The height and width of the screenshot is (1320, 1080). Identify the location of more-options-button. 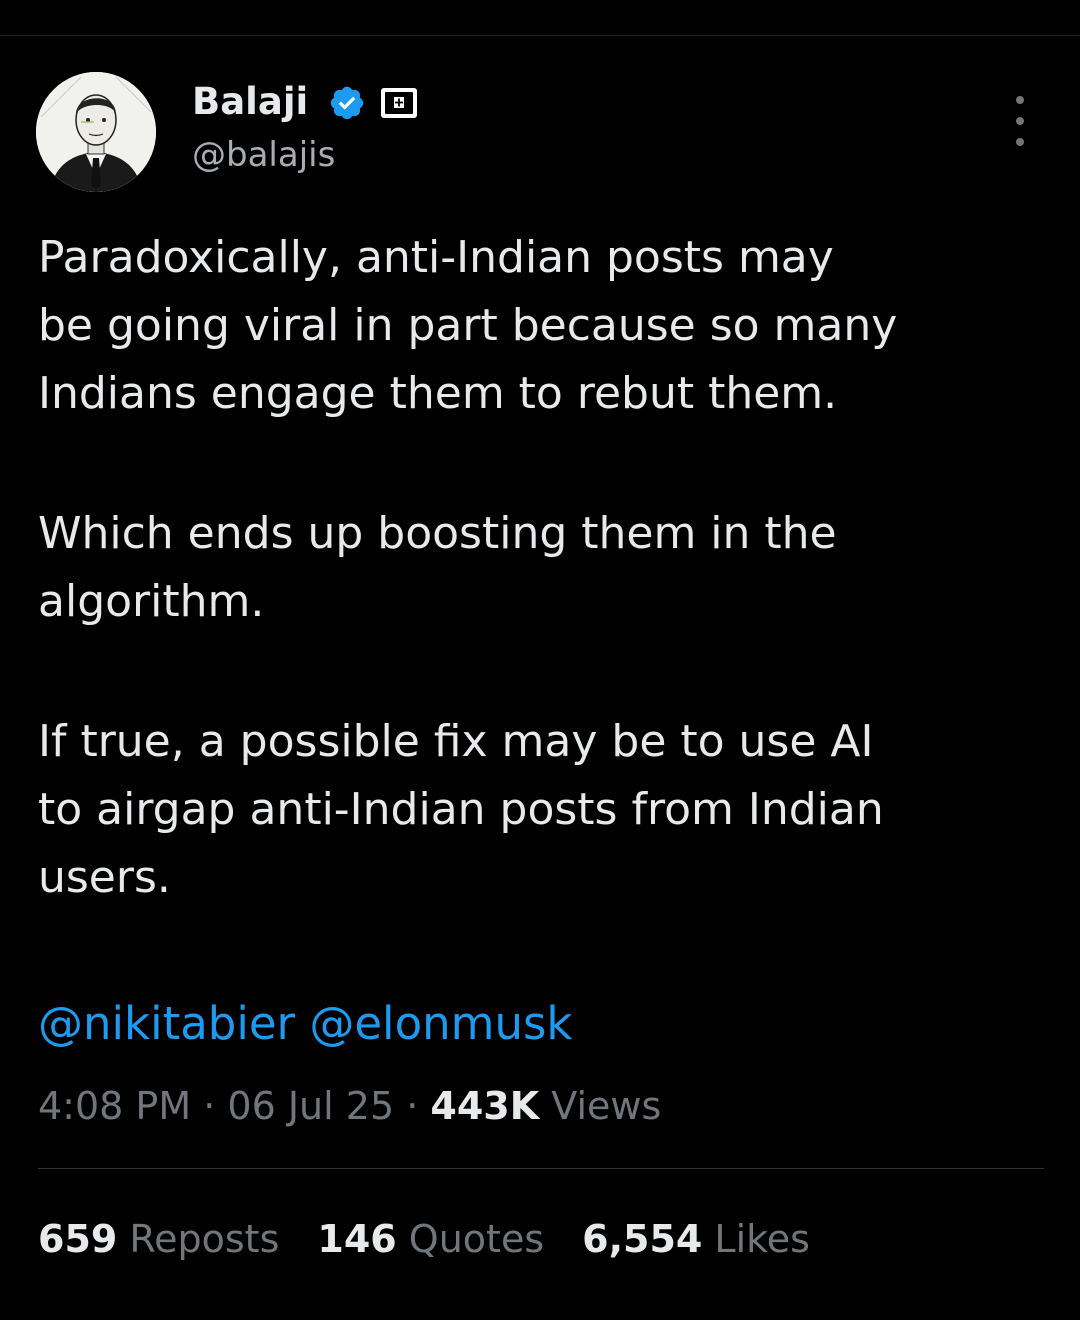
(1020, 121).